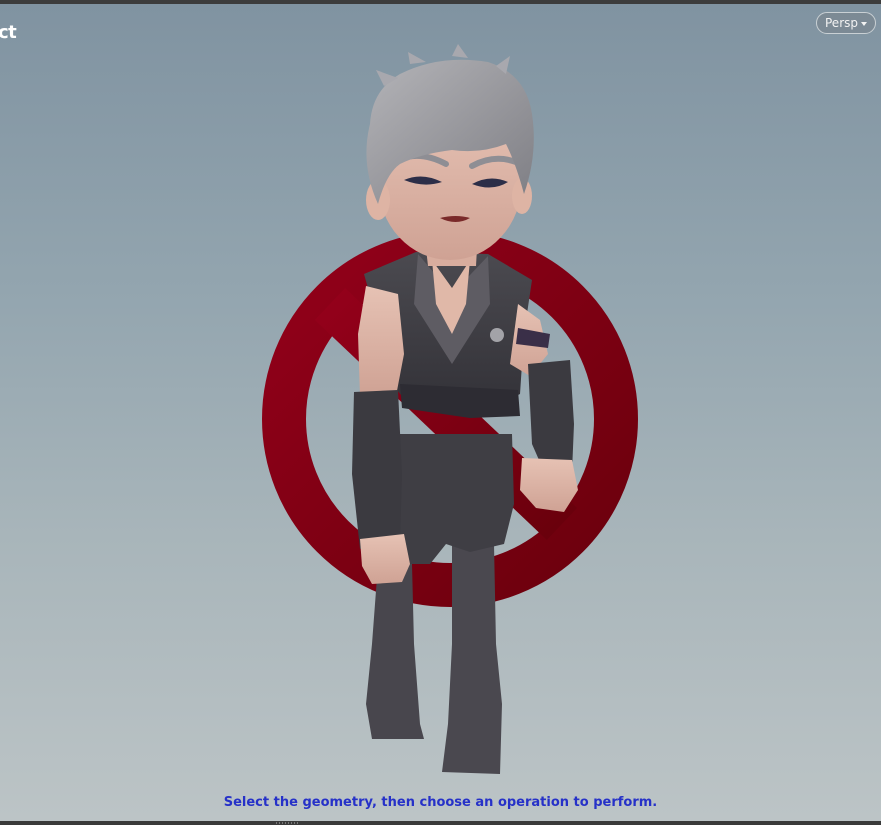  I want to click on viewport-bottom-border, so click(440, 823).